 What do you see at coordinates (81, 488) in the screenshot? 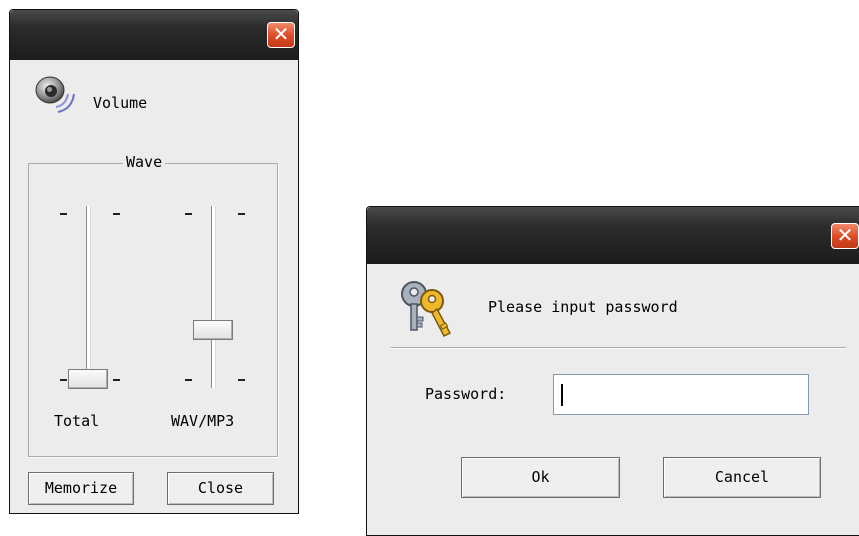
I see `memorize-button: Memorize` at bounding box center [81, 488].